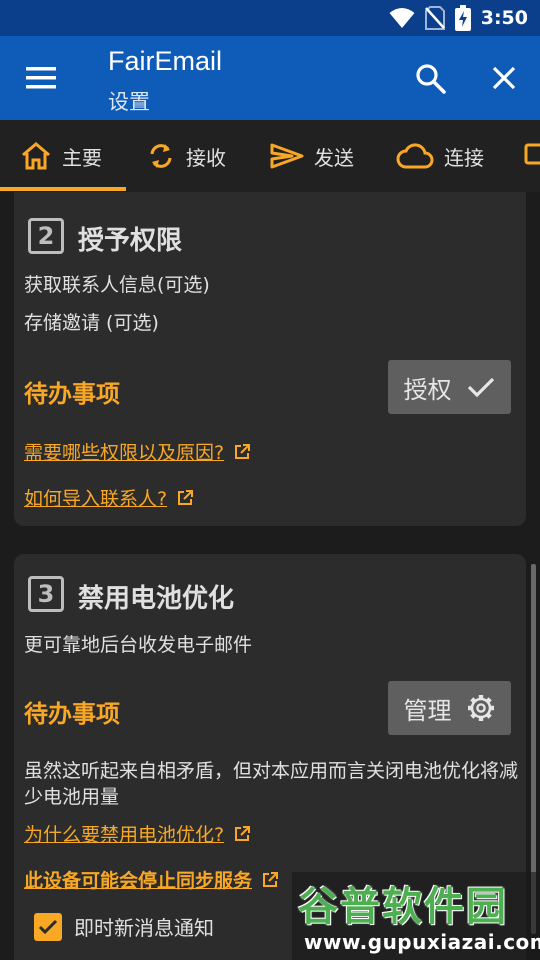  Describe the element at coordinates (270, 18) in the screenshot. I see `status-bar: 3:50` at that location.